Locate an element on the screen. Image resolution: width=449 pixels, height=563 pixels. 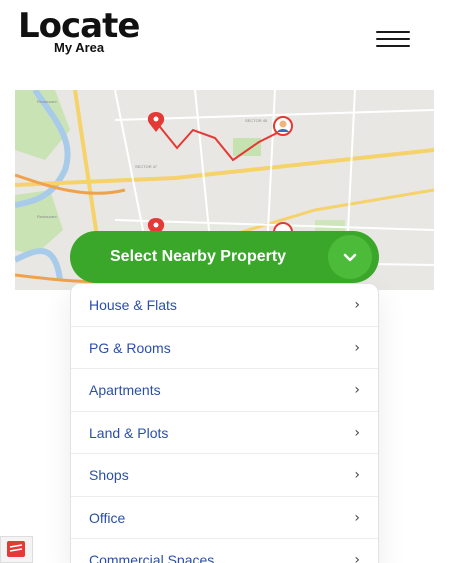
dropdown-item-label: PG & Rooms is located at coordinates (130, 347).